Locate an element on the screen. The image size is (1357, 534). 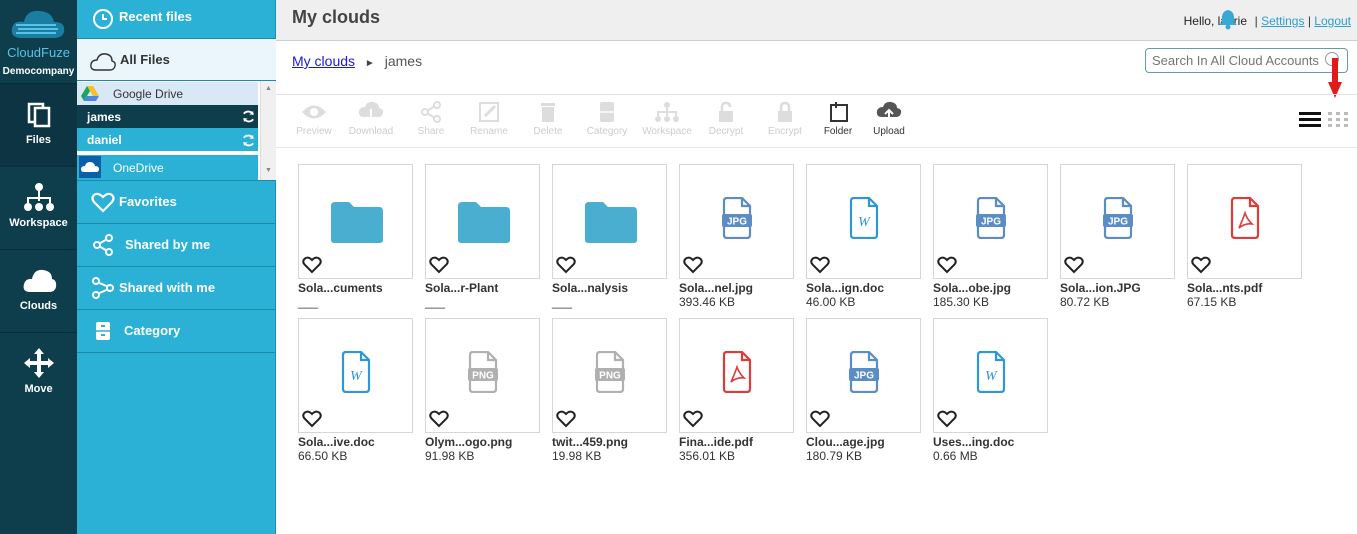
scroll-down-icon: ▼ is located at coordinates (268, 170).